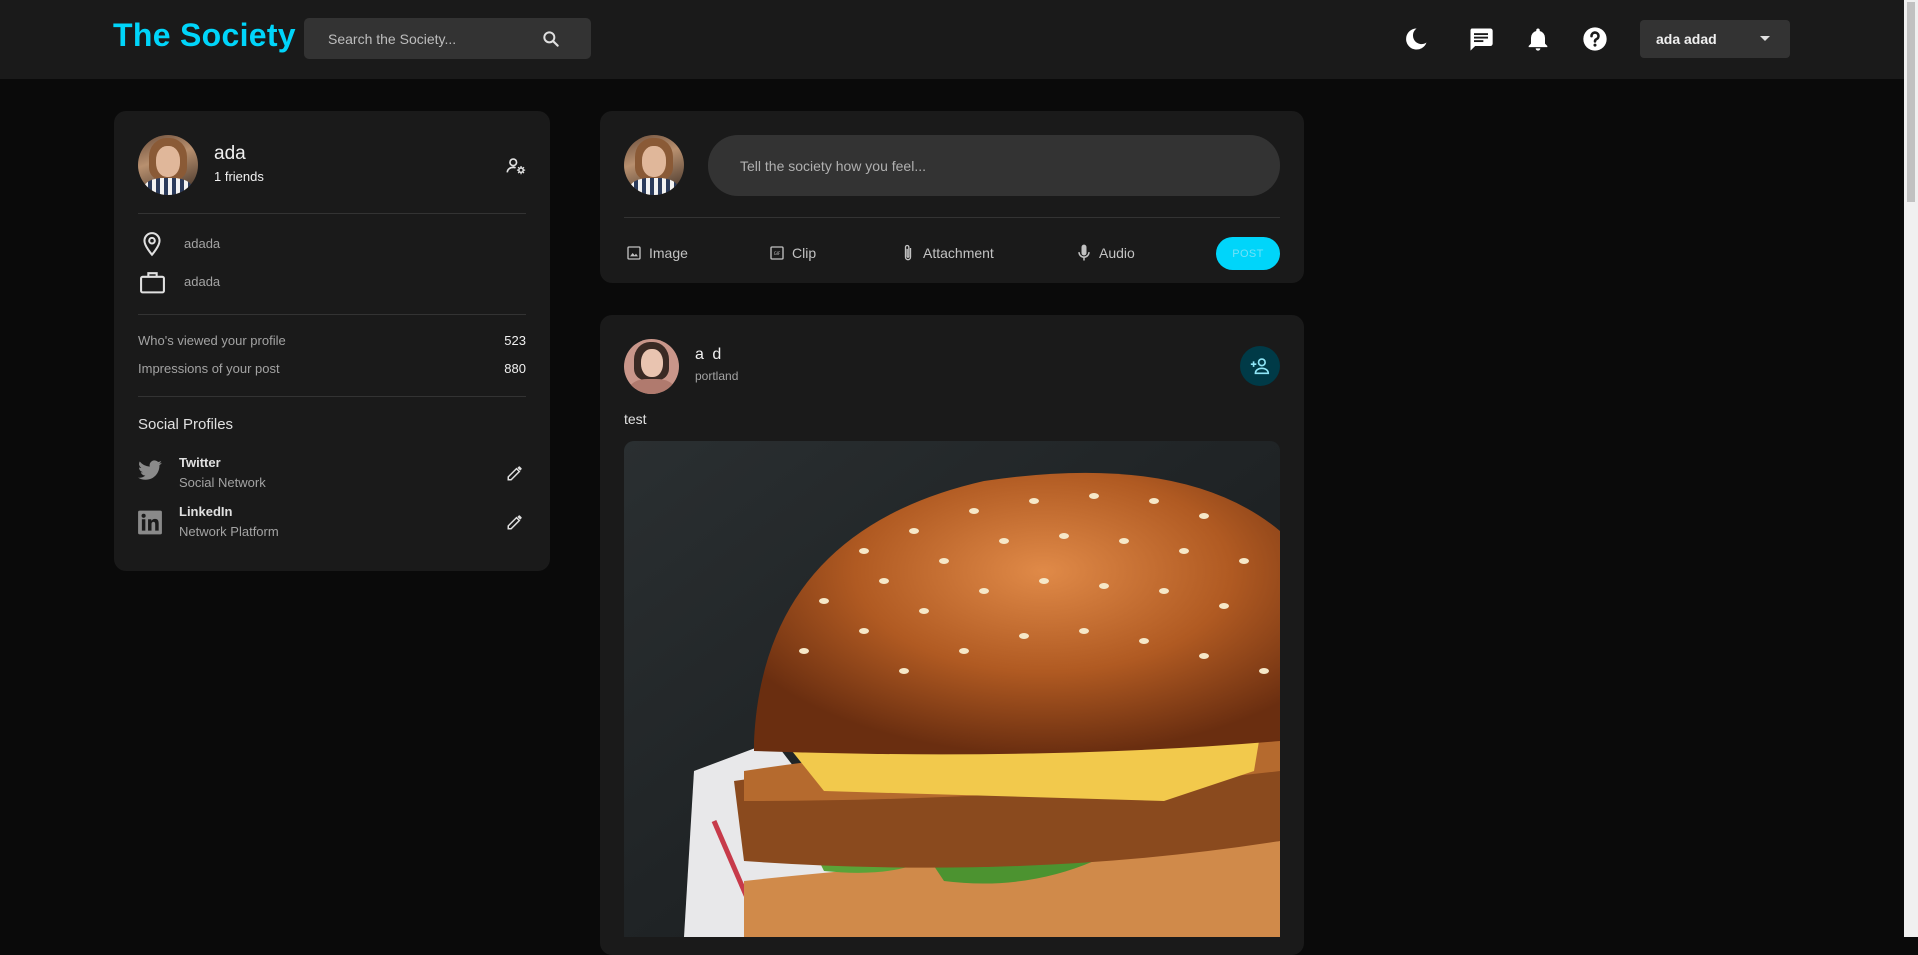  What do you see at coordinates (209, 368) in the screenshot?
I see `stat-label-impressions: Impressions of your post` at bounding box center [209, 368].